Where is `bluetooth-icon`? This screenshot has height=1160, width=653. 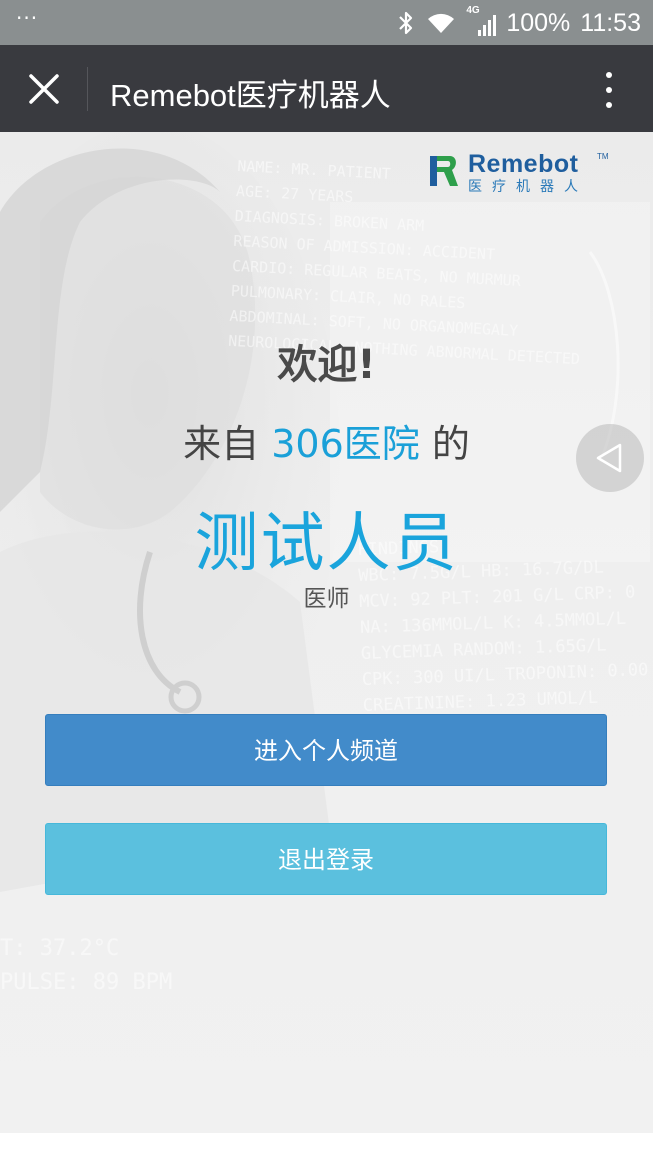
bluetooth-icon is located at coordinates (406, 23).